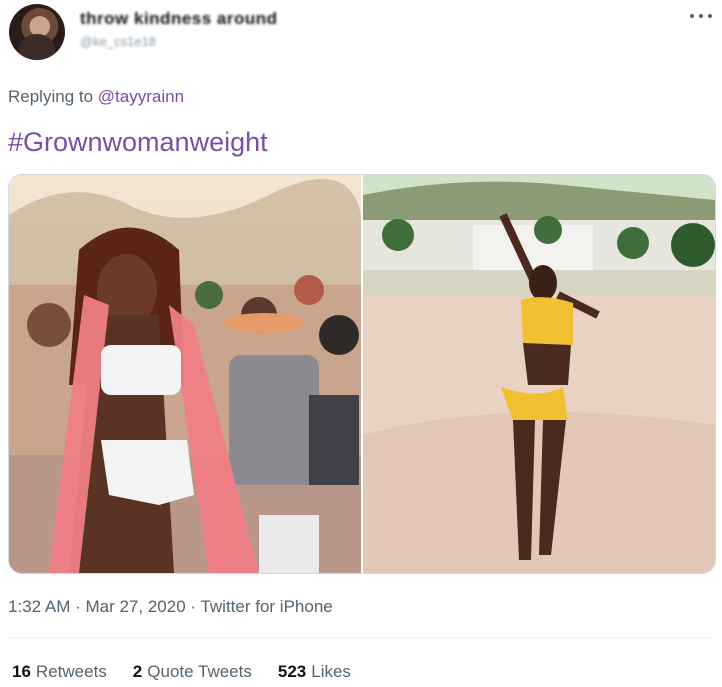  Describe the element at coordinates (37, 32) in the screenshot. I see `avatar` at that location.